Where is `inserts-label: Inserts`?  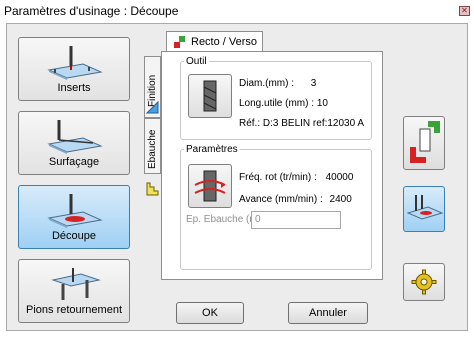 inserts-label: Inserts is located at coordinates (74, 88).